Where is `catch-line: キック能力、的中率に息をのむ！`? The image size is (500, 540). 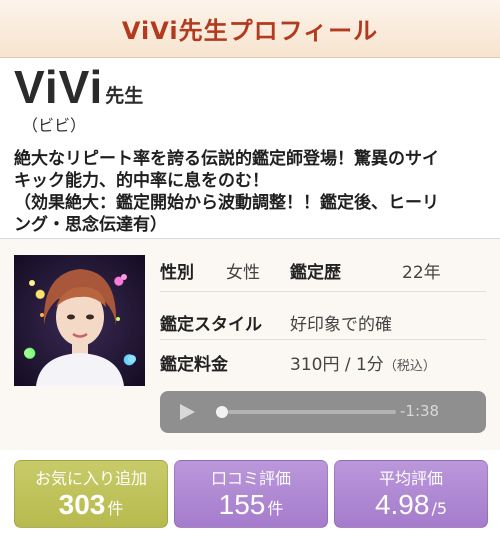
catch-line: キック能力、的中率に息をのむ！ is located at coordinates (141, 181).